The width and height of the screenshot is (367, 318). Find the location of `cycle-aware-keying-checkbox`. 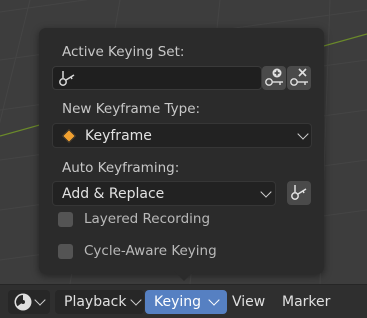

cycle-aware-keying-checkbox is located at coordinates (65, 251).